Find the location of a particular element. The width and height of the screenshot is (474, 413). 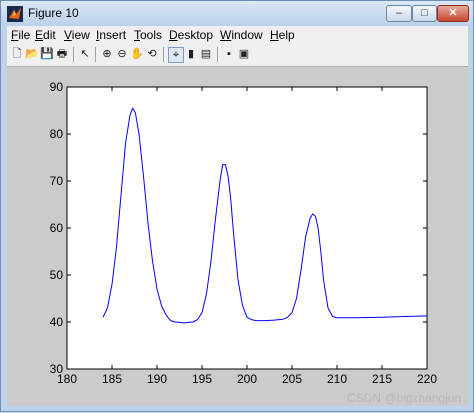

y-tick-label: 60 is located at coordinates (57, 228).